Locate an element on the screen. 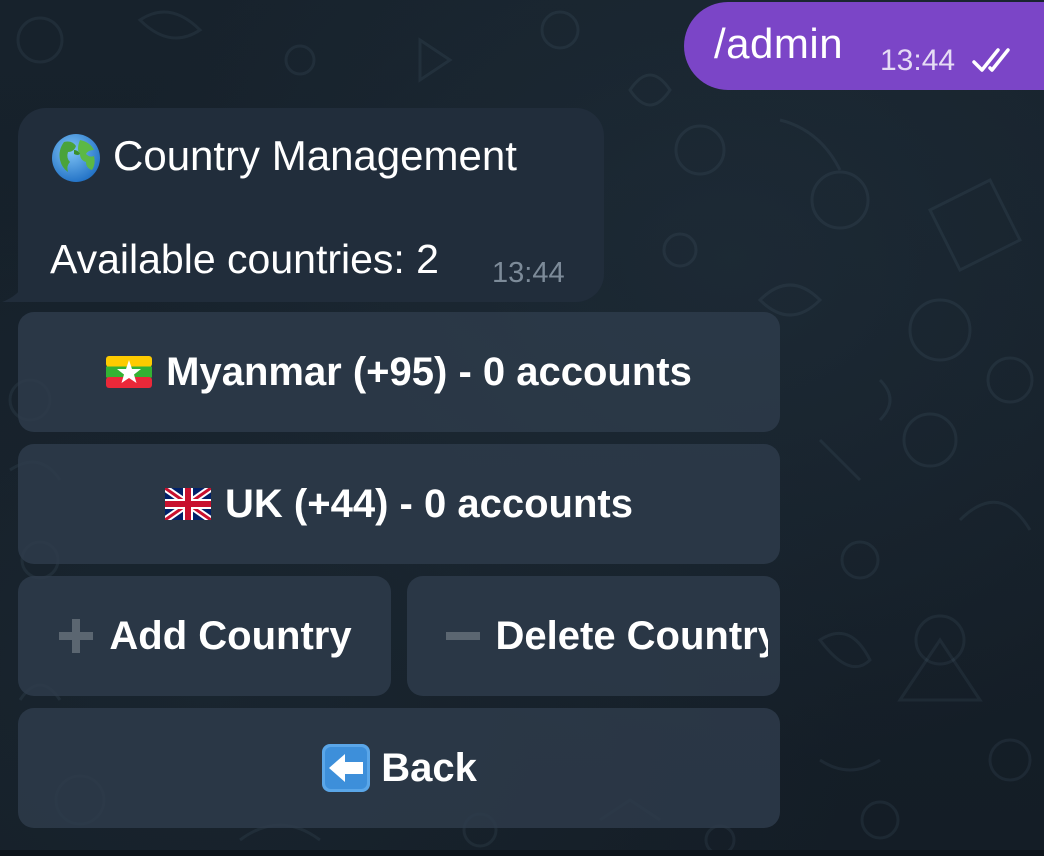  incoming-message-time: 13:44 is located at coordinates (528, 273).